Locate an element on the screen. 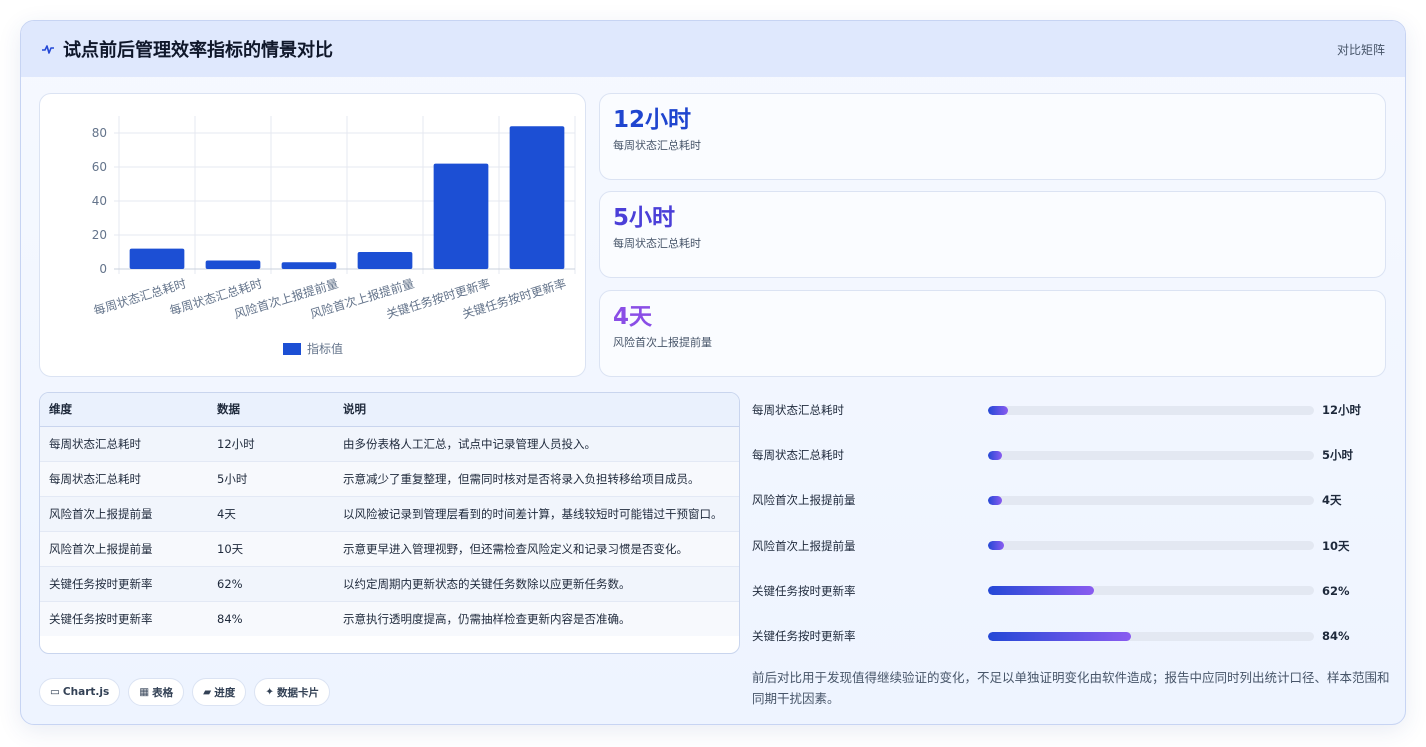 The height and width of the screenshot is (747, 1426). tag-list: ▭ Chart.js ▦ 表格 ▰ 进度 ✦ 数据卡片 is located at coordinates (185, 692).